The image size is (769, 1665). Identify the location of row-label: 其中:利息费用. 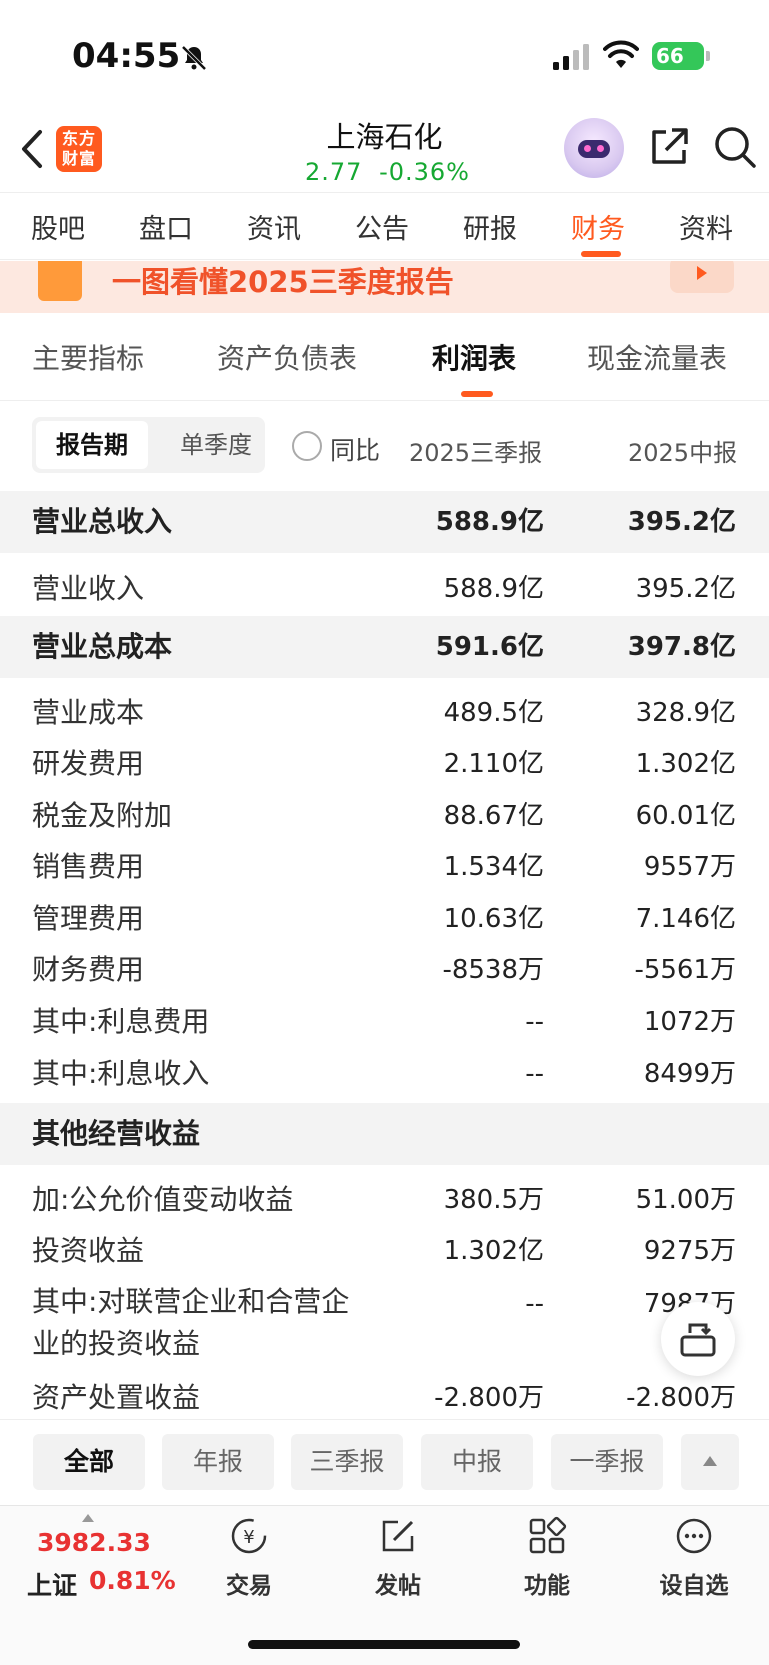
(121, 1021).